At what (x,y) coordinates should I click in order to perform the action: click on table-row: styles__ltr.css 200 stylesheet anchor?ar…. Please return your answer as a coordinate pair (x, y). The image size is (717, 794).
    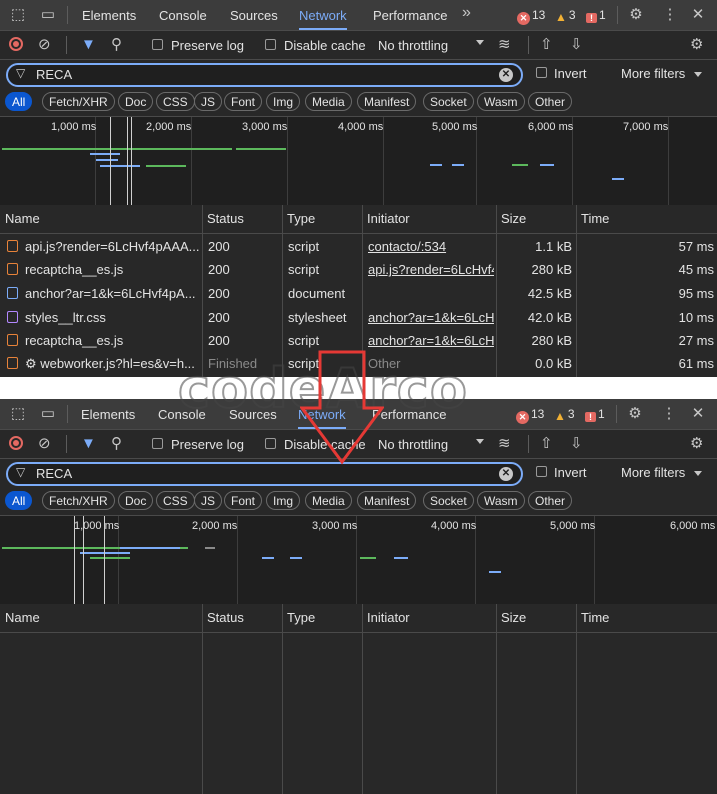
    Looking at the image, I should click on (358, 317).